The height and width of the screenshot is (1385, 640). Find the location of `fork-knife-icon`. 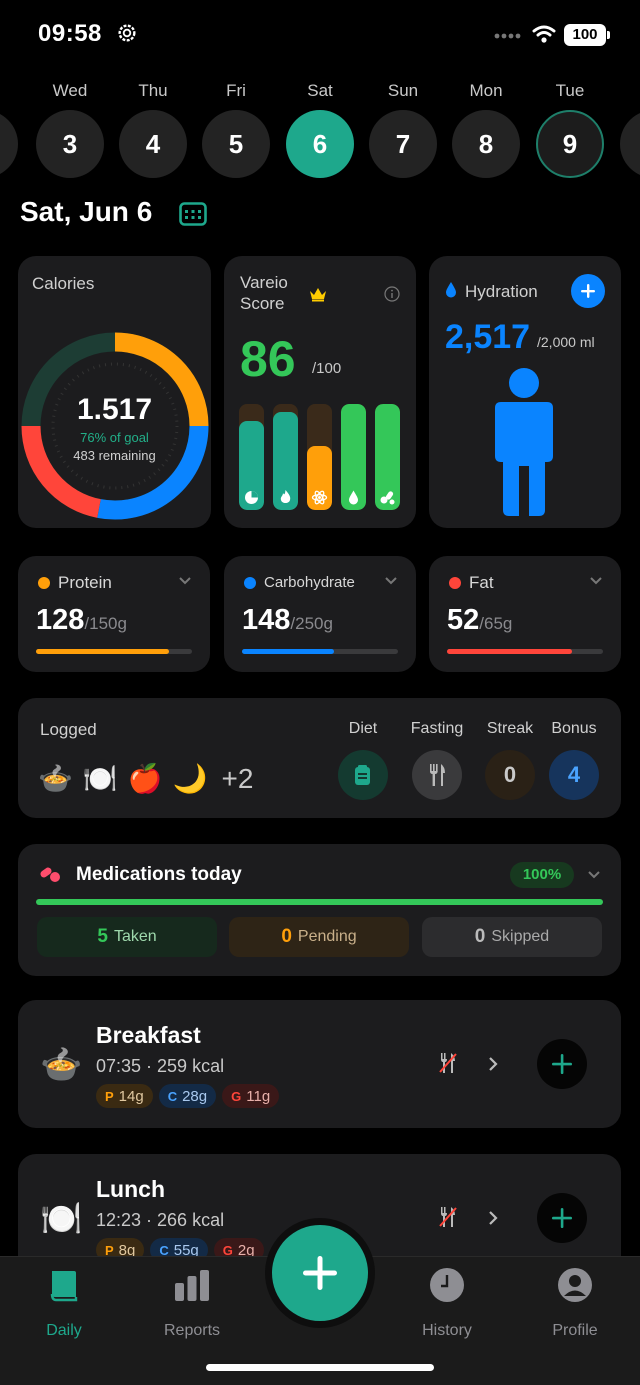

fork-knife-icon is located at coordinates (437, 775).